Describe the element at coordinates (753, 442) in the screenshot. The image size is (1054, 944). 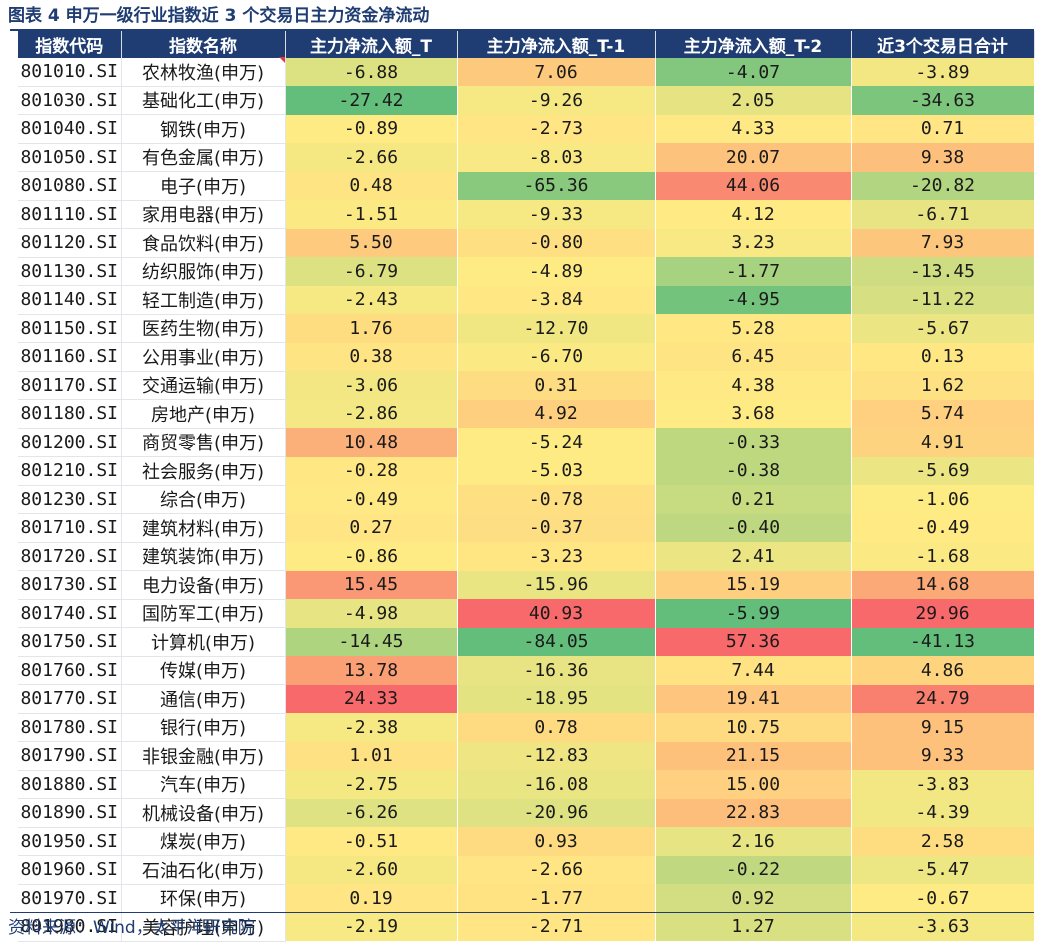
I see `net-inflow-t2-cell: -0.33` at that location.